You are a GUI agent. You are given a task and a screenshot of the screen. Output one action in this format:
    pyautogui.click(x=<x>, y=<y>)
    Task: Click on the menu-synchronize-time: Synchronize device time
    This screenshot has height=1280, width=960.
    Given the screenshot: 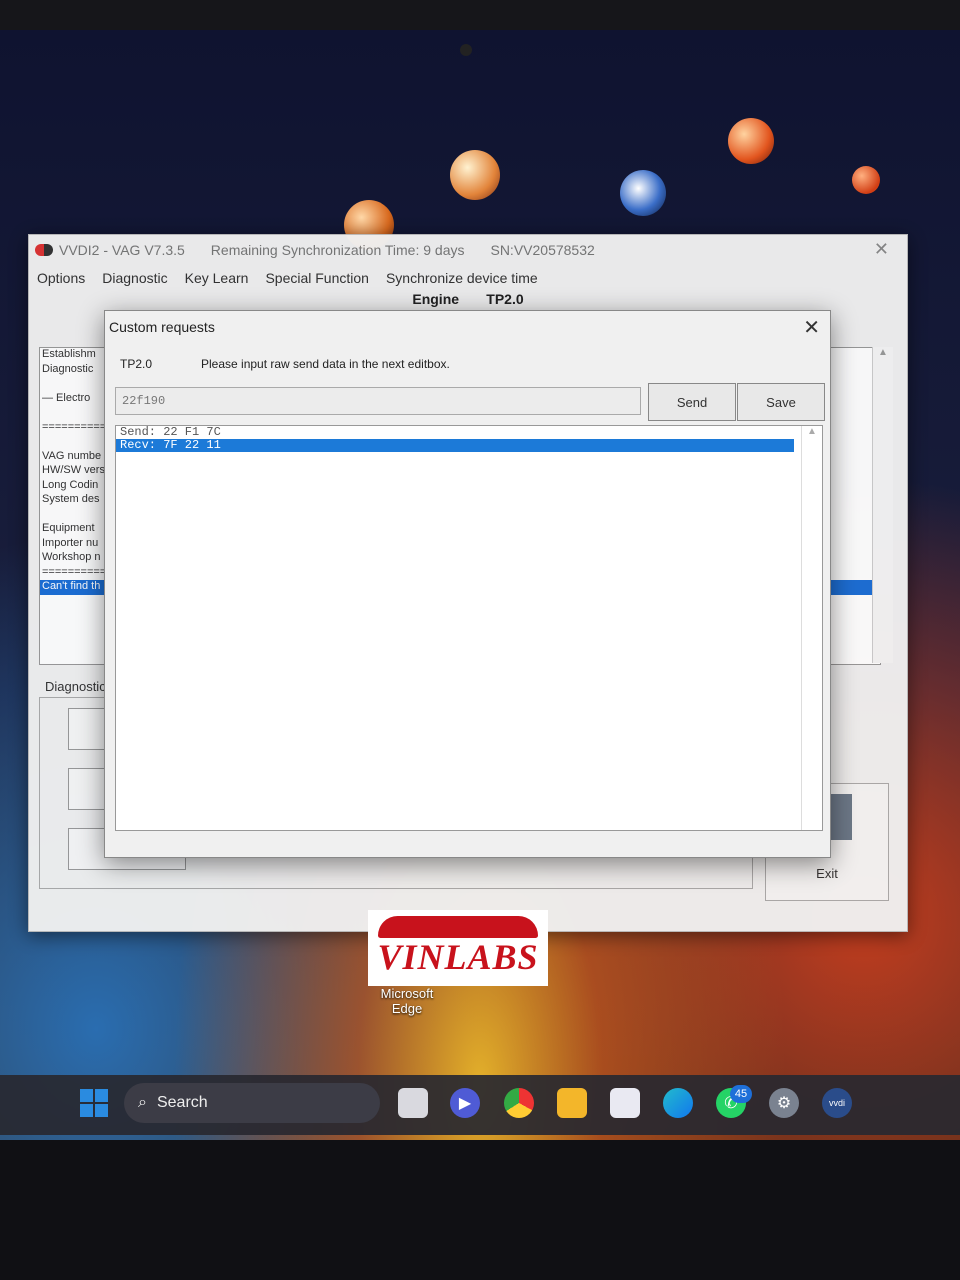 What is the action you would take?
    pyautogui.click(x=462, y=278)
    